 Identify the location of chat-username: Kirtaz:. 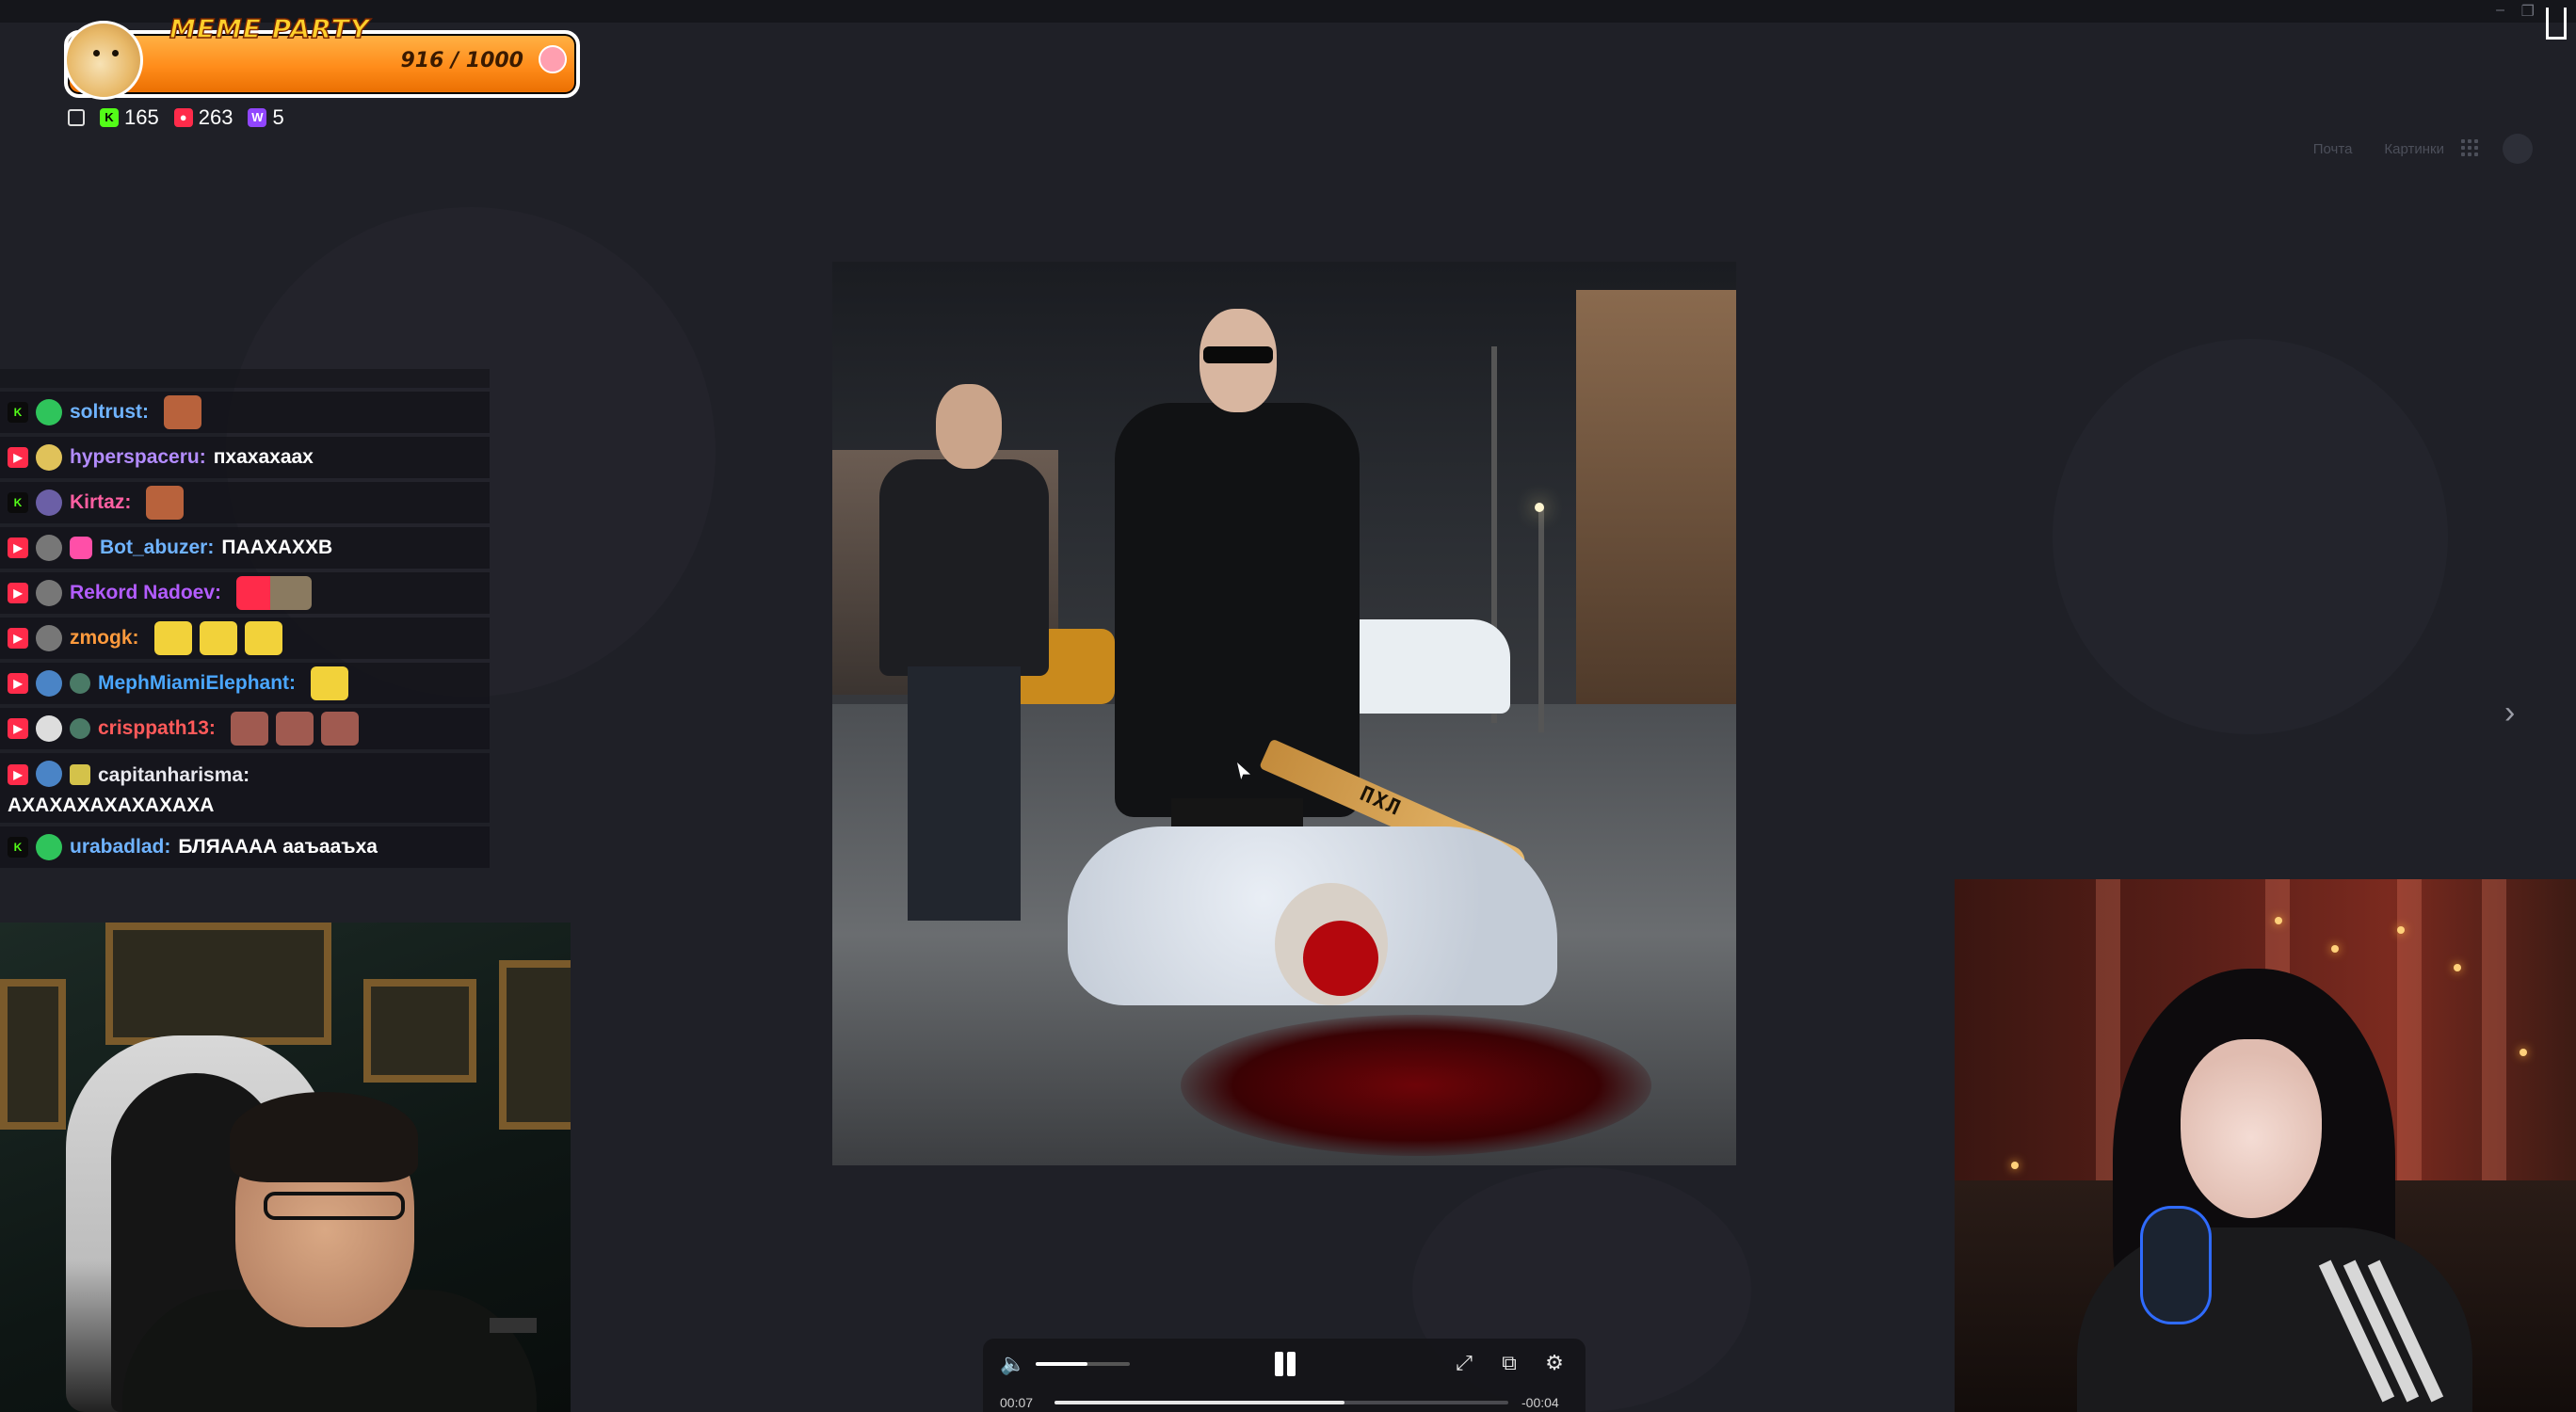
(100, 503).